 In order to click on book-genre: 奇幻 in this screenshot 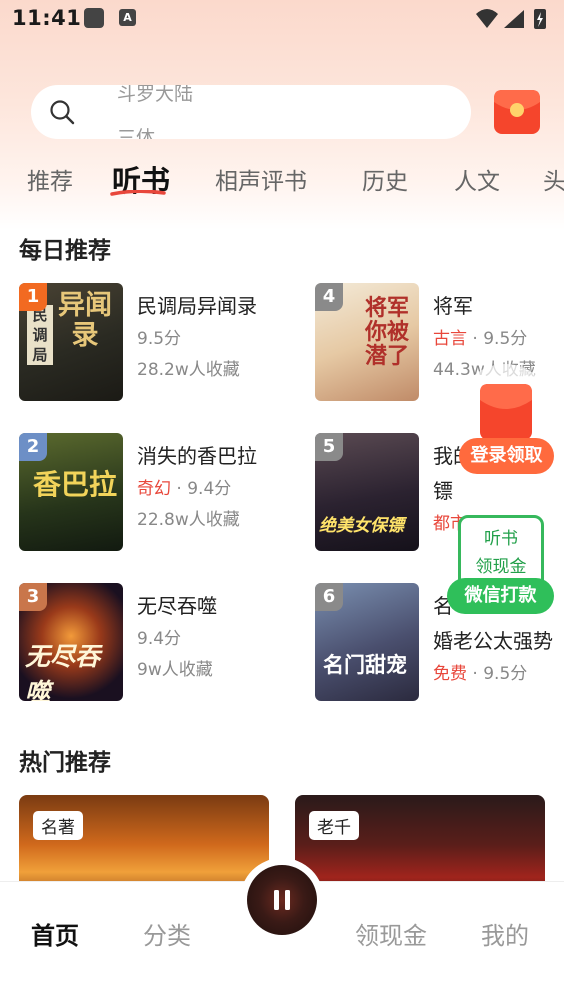, I will do `click(154, 489)`.